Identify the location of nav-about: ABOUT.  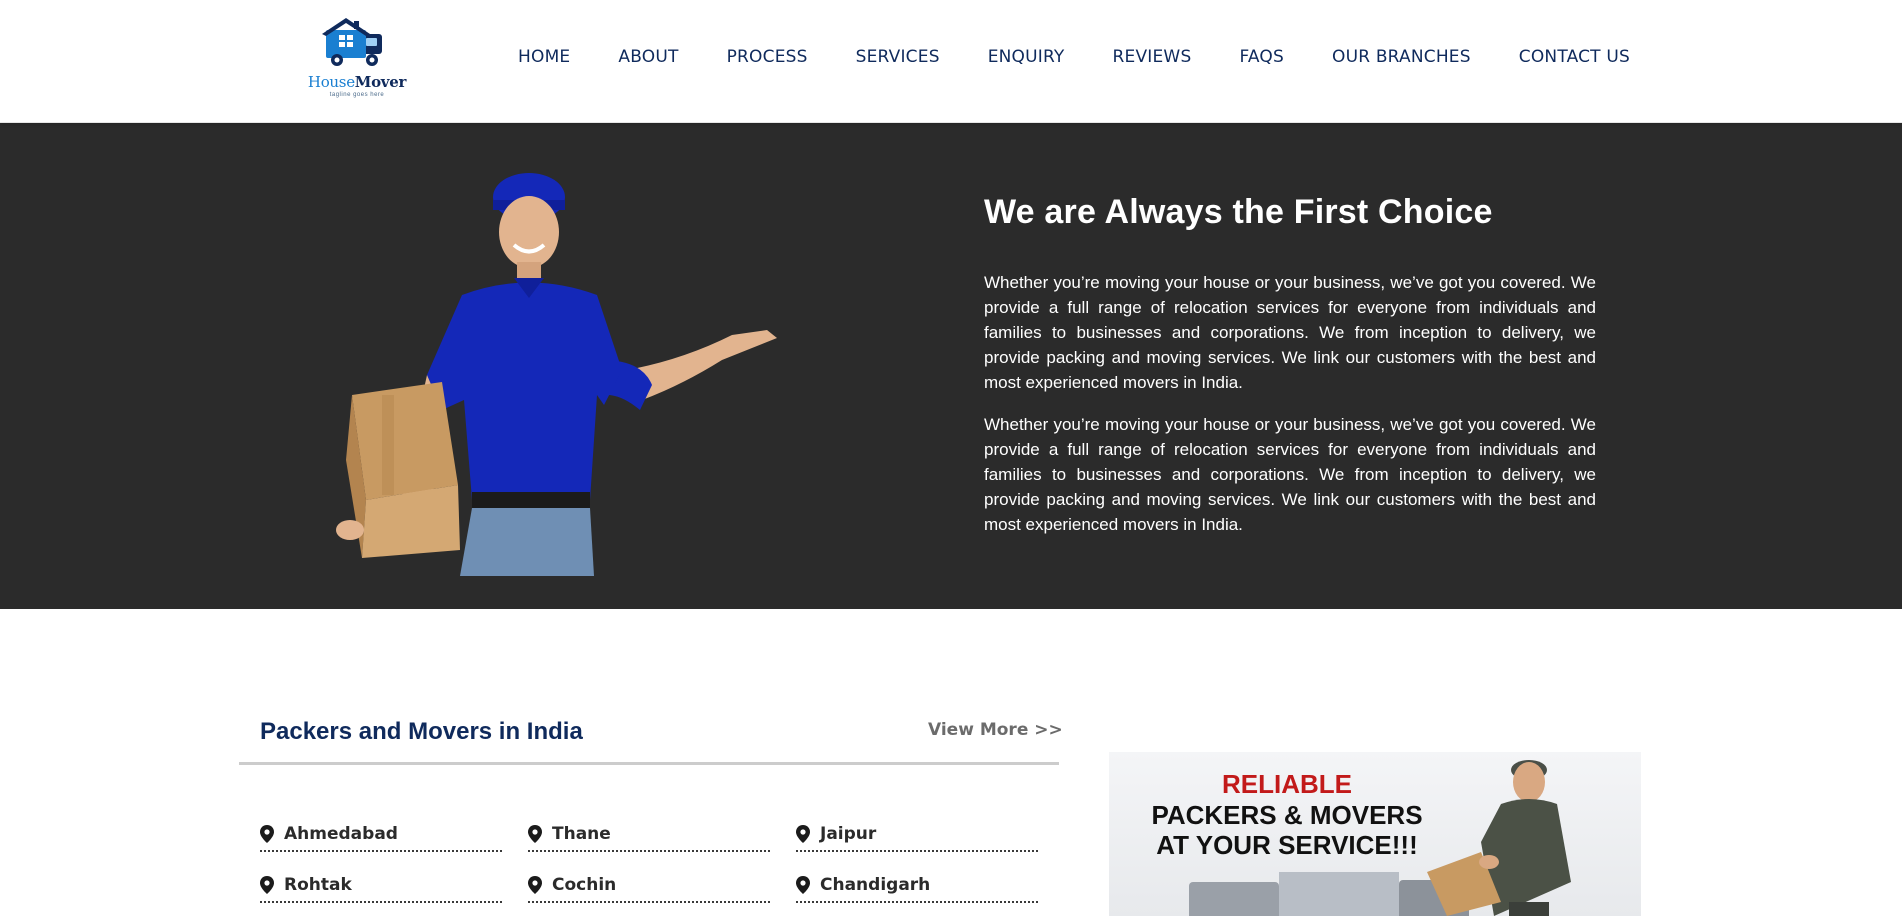
(648, 57).